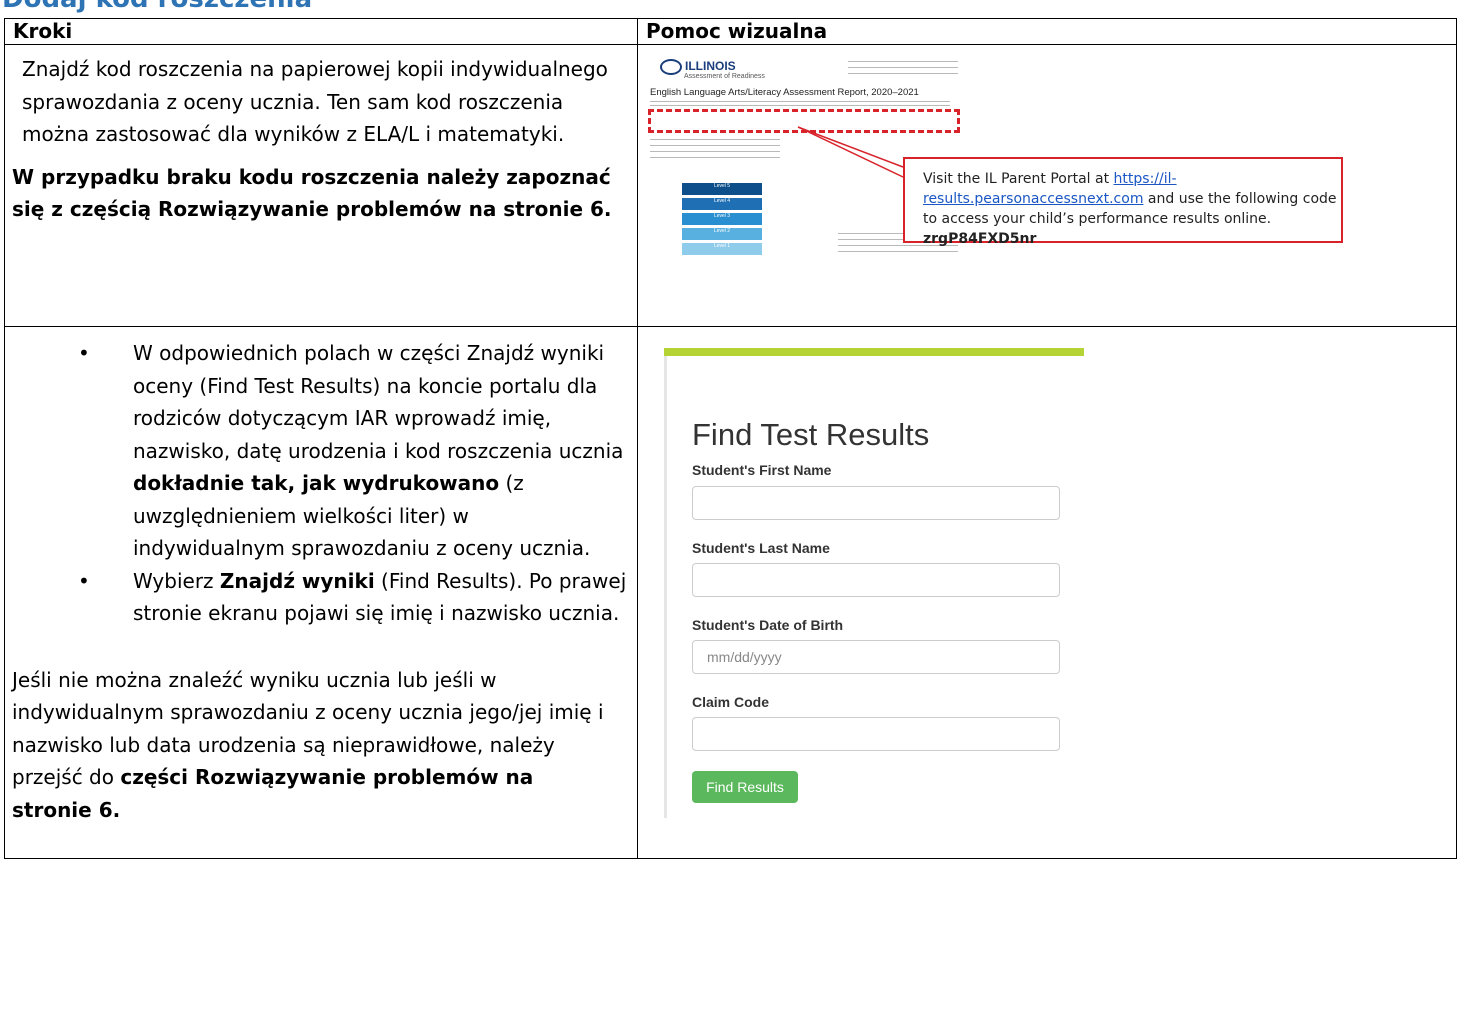  Describe the element at coordinates (876, 657) in the screenshot. I see `dob-input: mm/dd/yyyy` at that location.